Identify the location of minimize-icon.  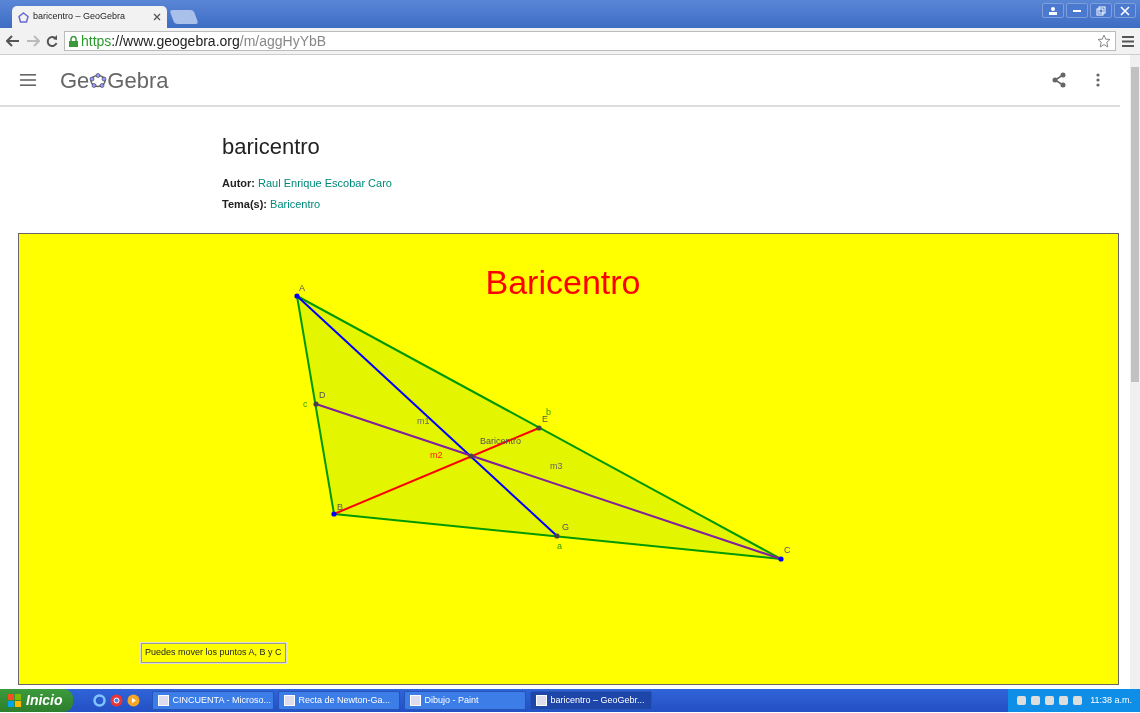
(1077, 10).